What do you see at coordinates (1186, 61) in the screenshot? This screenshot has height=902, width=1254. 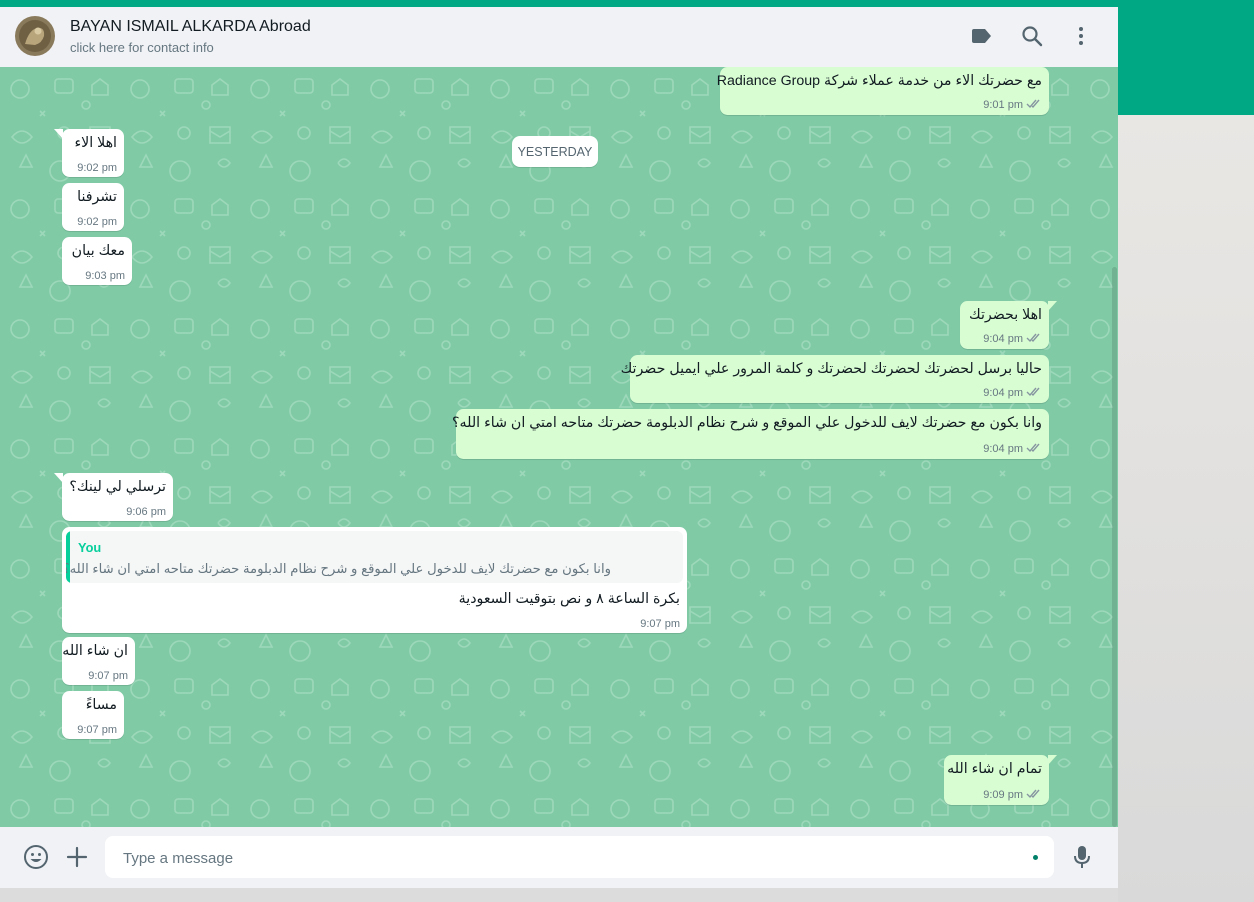 I see `right-accent-panel` at bounding box center [1186, 61].